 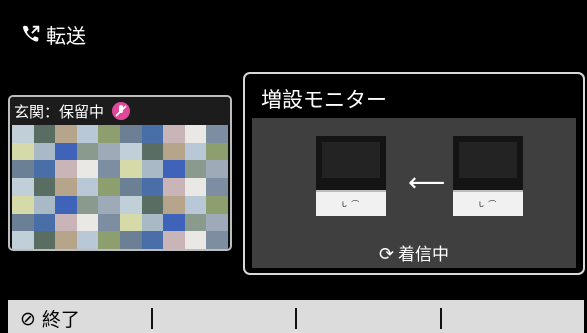 What do you see at coordinates (427, 183) in the screenshot?
I see `left-arrow-icon: ⟵` at bounding box center [427, 183].